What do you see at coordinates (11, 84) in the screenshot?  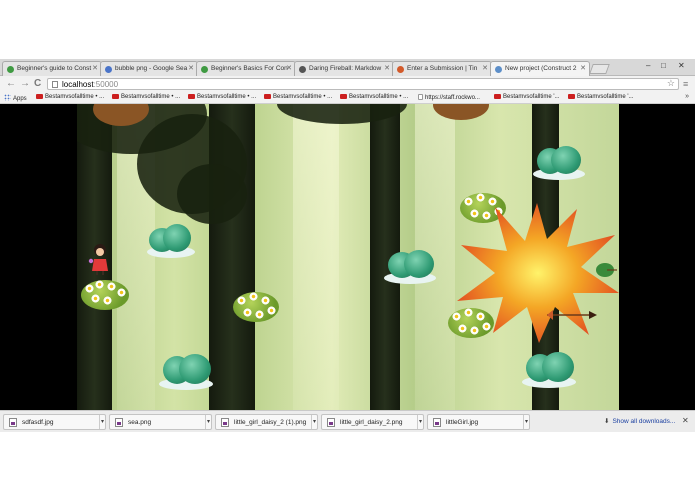 I see `back-icon: ←` at bounding box center [11, 84].